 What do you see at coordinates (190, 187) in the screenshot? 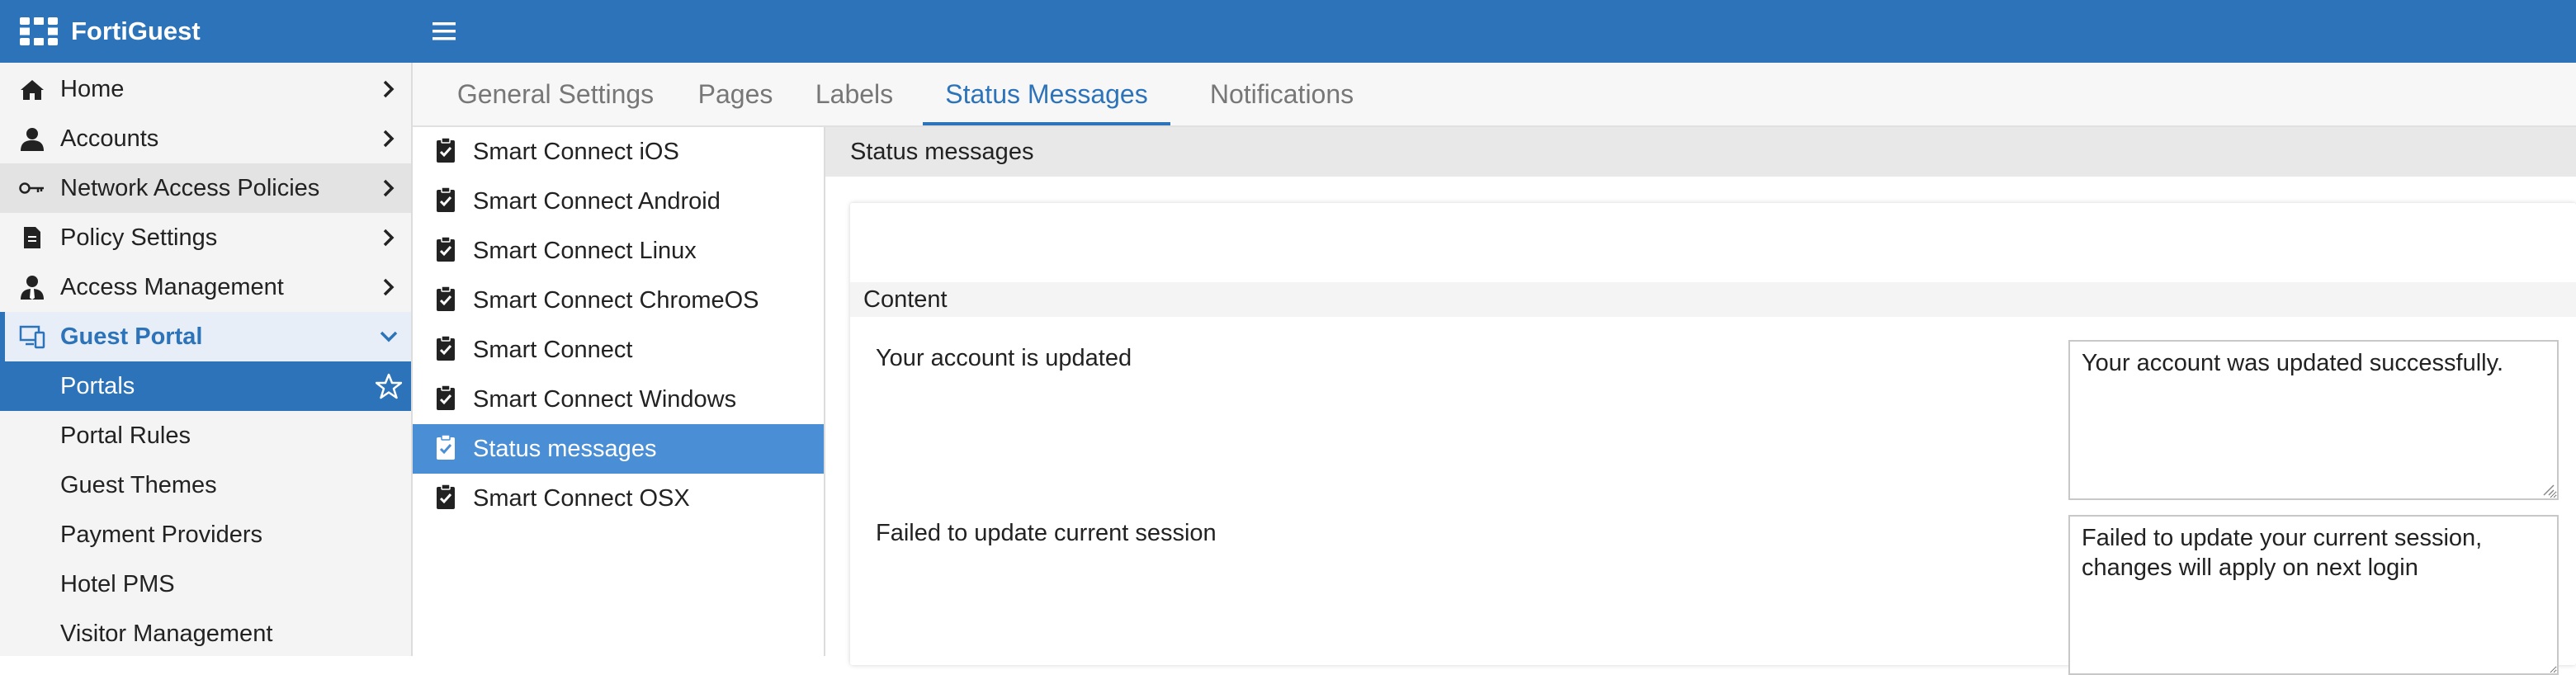
I see `sidebar-item-label: Network Access Policies` at bounding box center [190, 187].